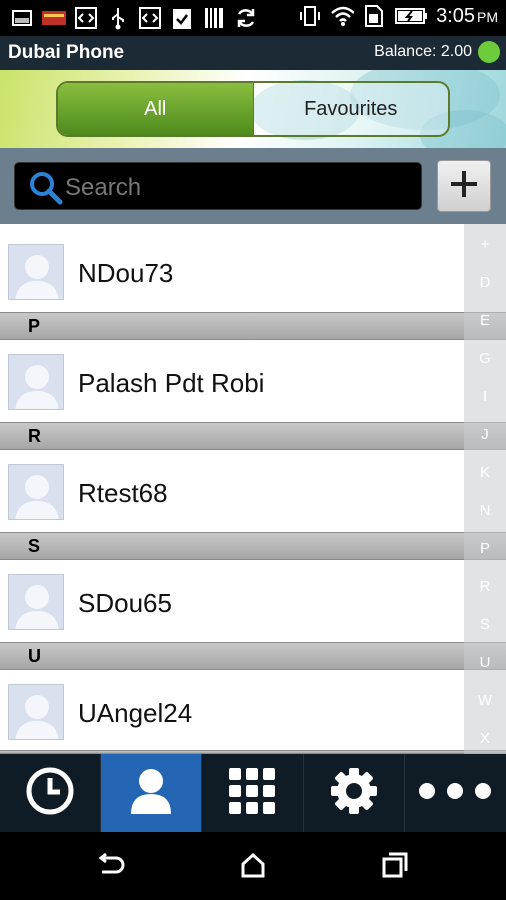 The width and height of the screenshot is (506, 900). What do you see at coordinates (182, 18) in the screenshot?
I see `clipboard-icon` at bounding box center [182, 18].